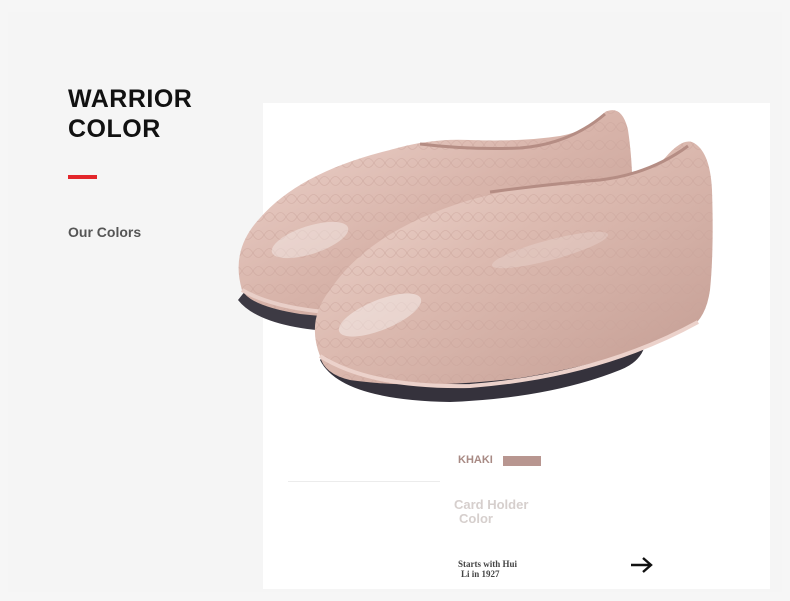 The width and height of the screenshot is (790, 601). Describe the element at coordinates (105, 232) in the screenshot. I see `section-subtitle: Our Colors` at that location.